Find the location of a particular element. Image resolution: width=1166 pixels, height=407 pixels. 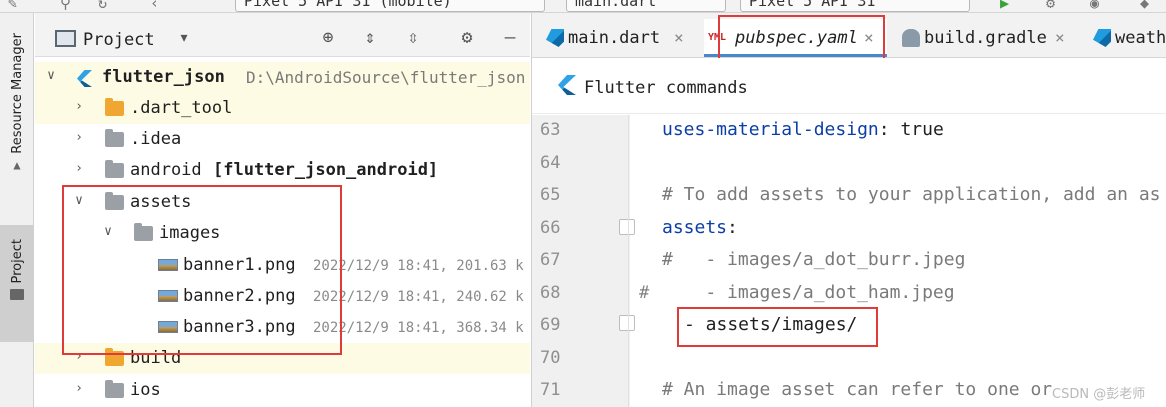

code-line-63: uses-material-design: true is located at coordinates (803, 129).